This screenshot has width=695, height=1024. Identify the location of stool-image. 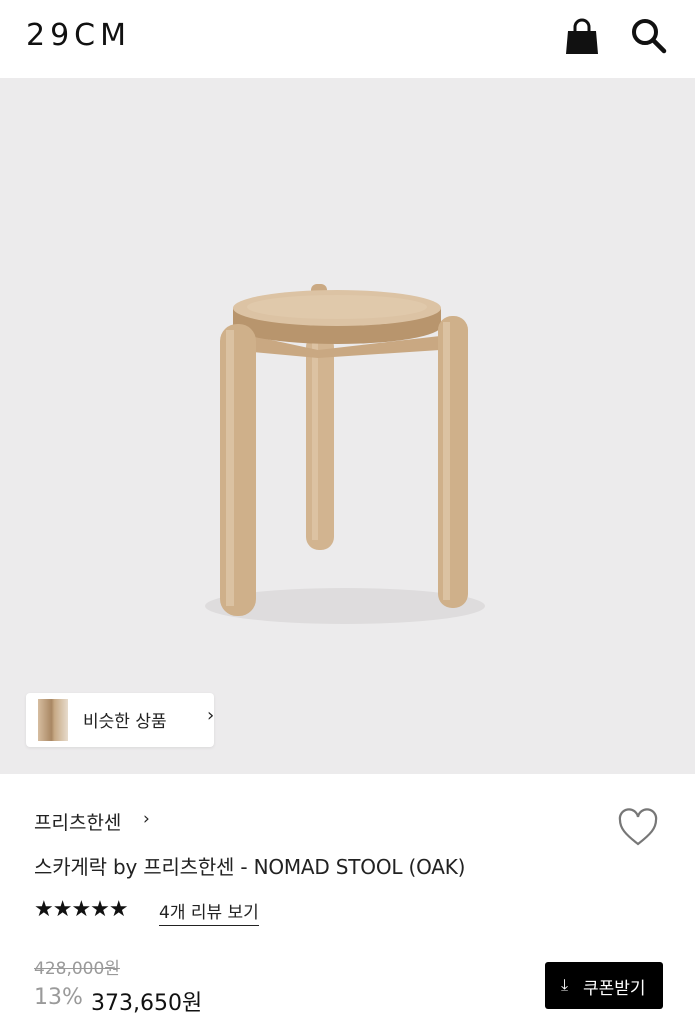
(345, 454).